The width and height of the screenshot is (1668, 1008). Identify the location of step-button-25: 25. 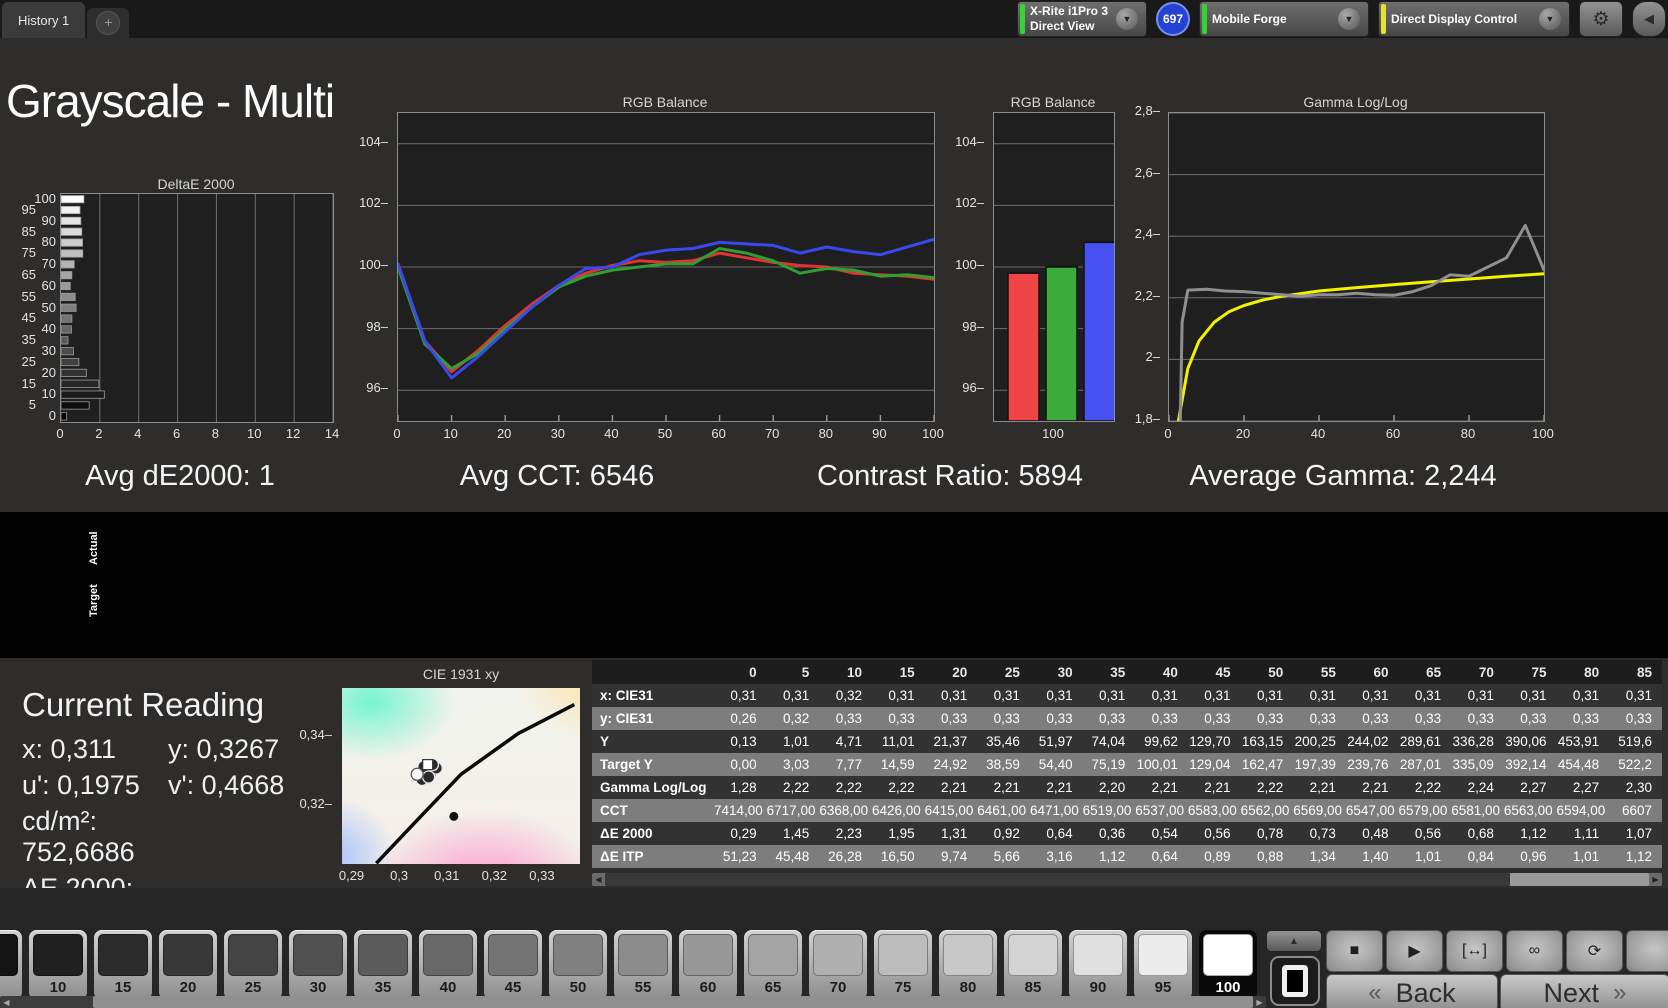
(253, 965).